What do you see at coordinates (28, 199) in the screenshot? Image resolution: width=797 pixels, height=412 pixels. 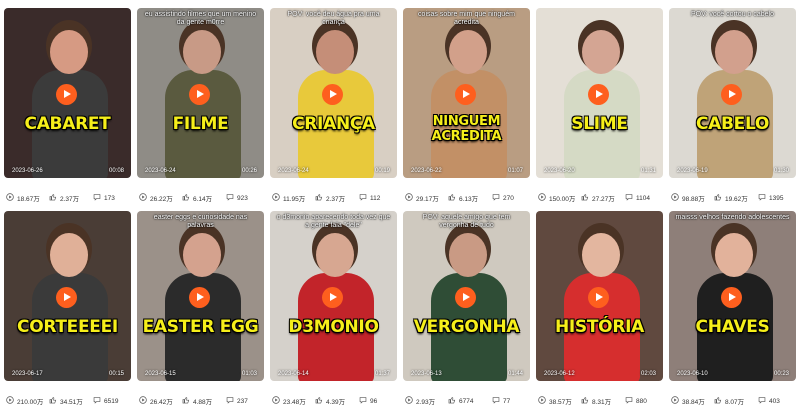 I see `plays-count: 18.67万` at bounding box center [28, 199].